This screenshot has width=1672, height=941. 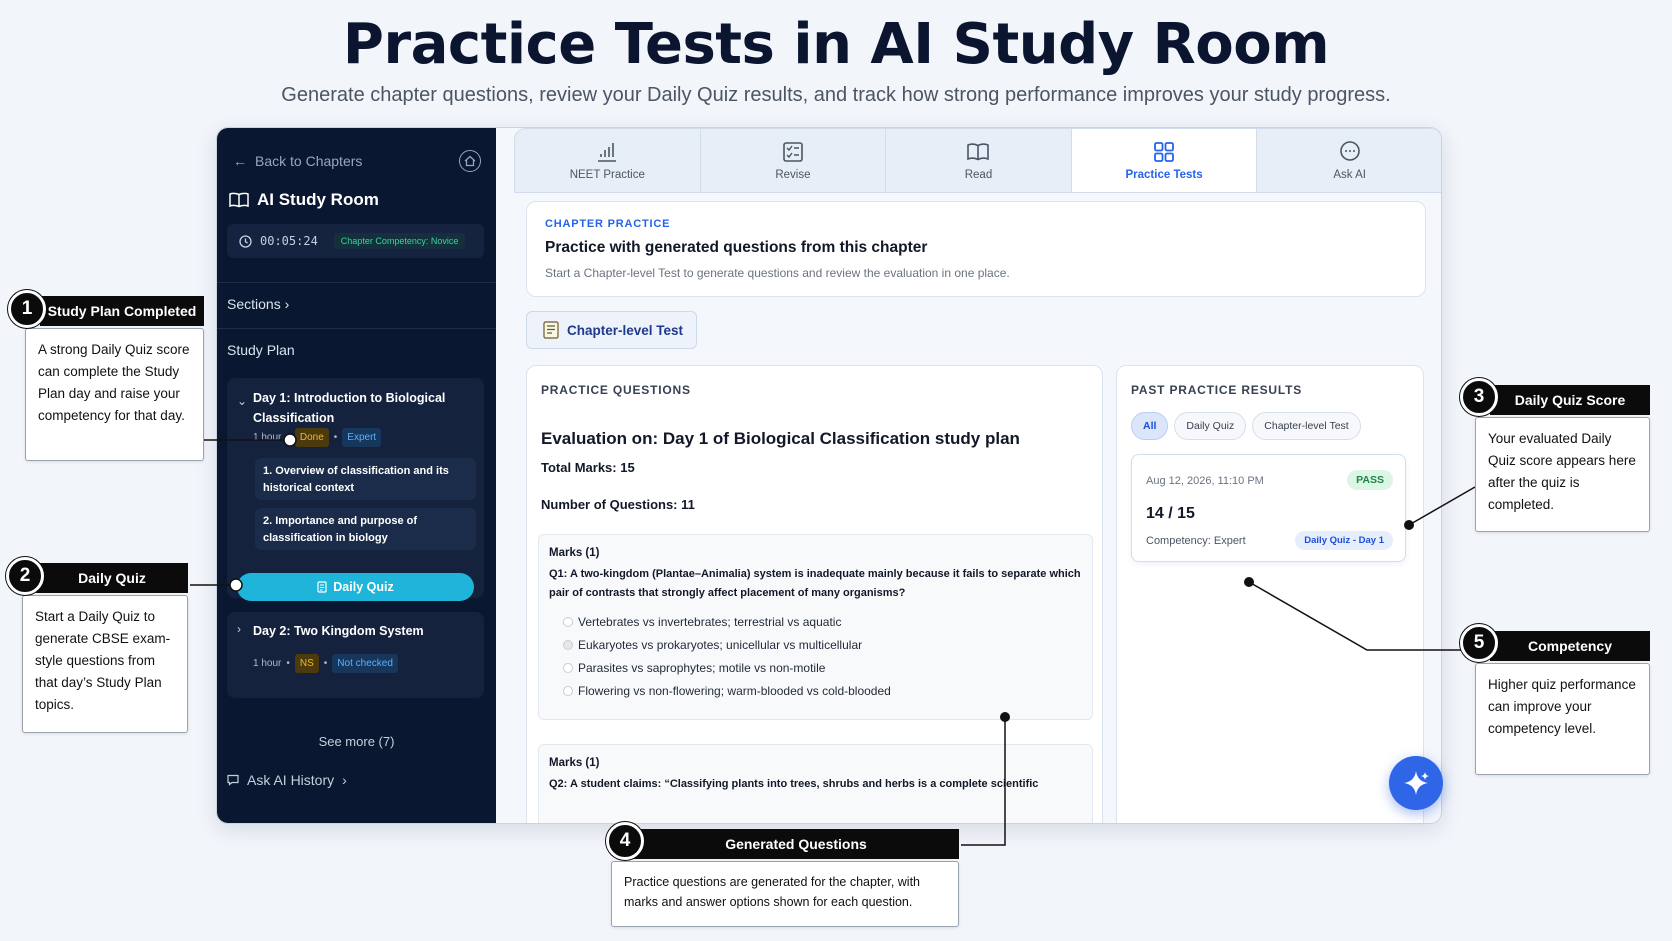 I want to click on tab-revise: Revise, so click(x=794, y=160).